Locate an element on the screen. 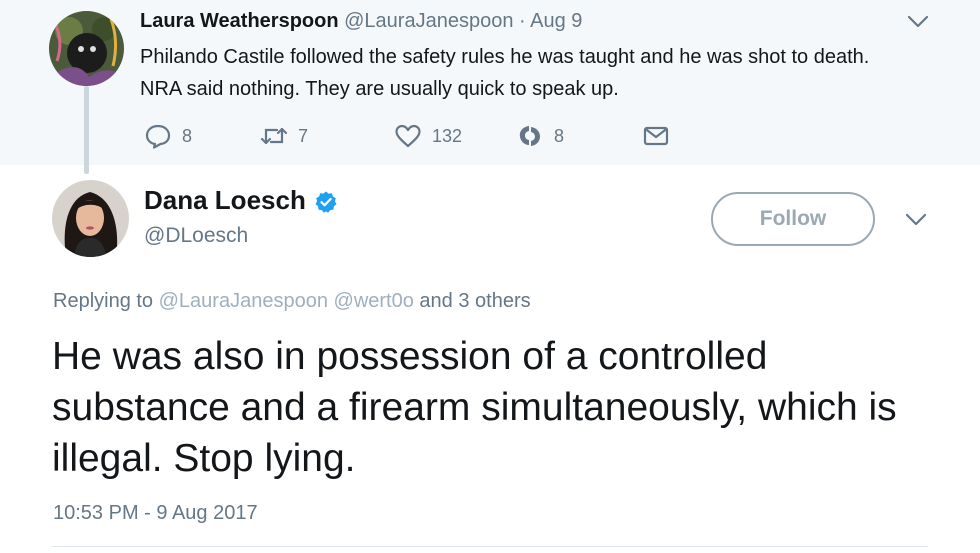  moment-button: 8 is located at coordinates (540, 136).